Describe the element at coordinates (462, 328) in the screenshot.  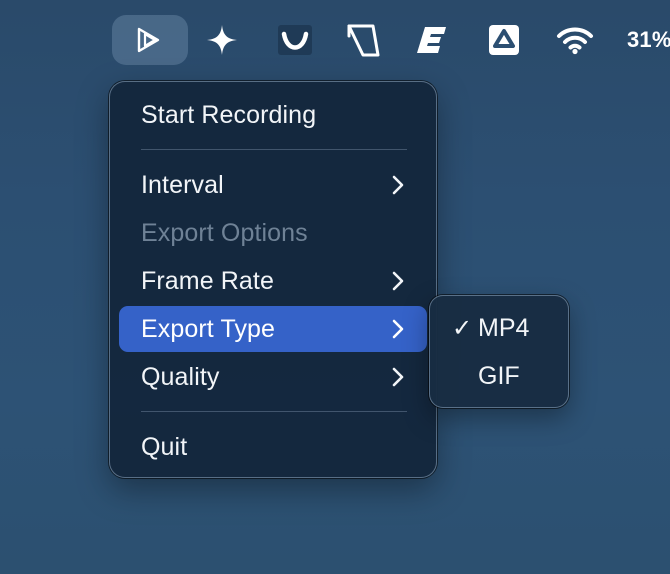
I see `checkmark-icon: ✓` at that location.